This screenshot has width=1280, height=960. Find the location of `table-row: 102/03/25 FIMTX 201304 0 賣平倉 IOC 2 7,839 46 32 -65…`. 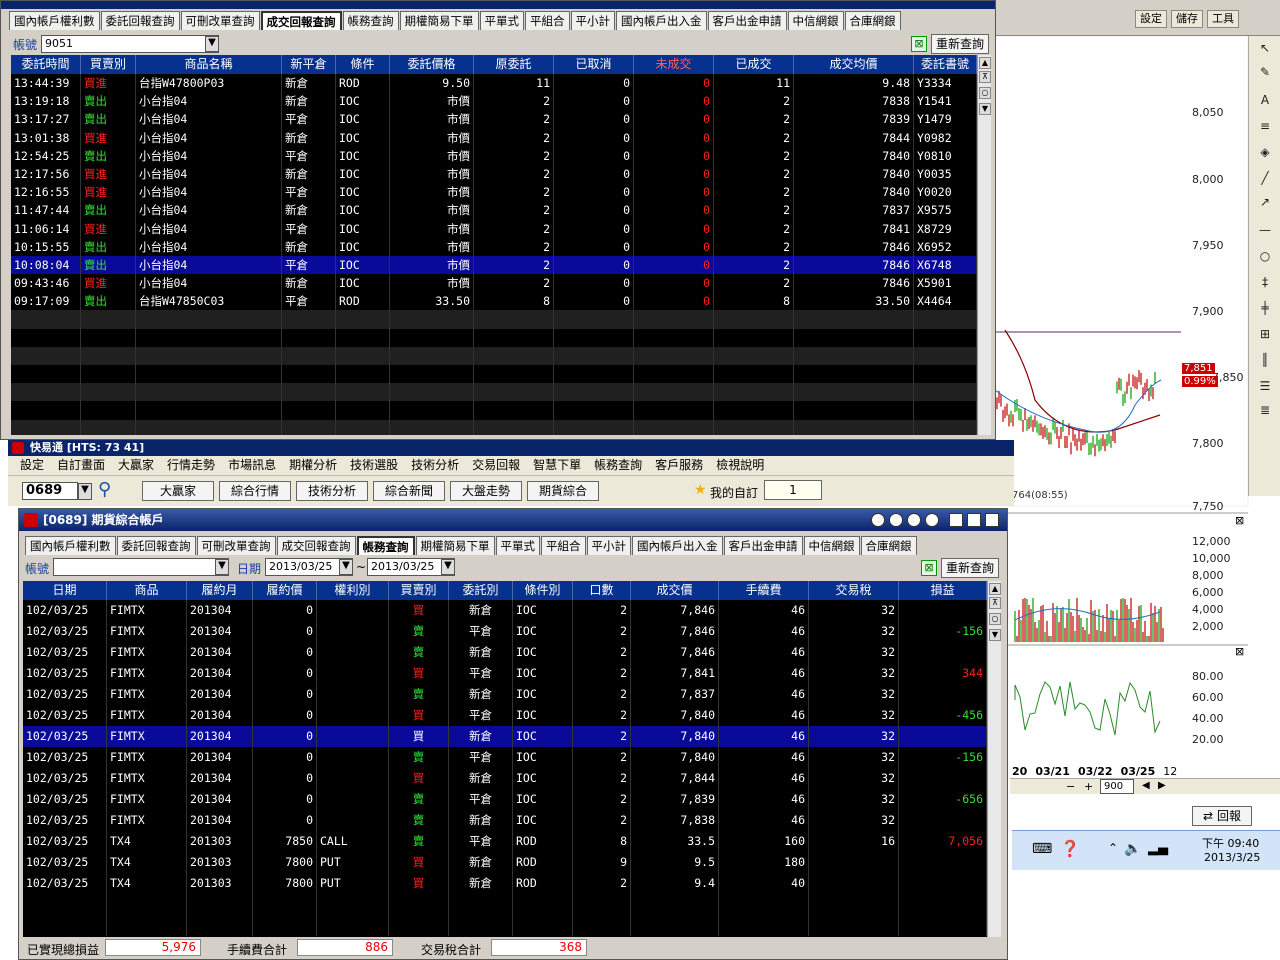

table-row: 102/03/25 FIMTX 201304 0 賣平倉 IOC 2 7,839 46 32 -65… is located at coordinates (505, 799).